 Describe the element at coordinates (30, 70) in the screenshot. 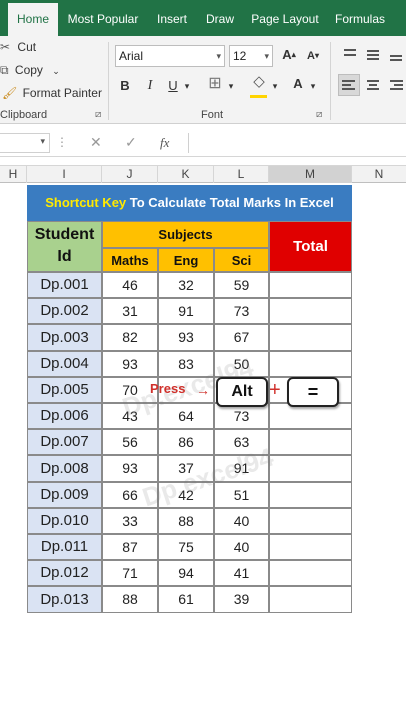

I see `copy-button: ⧉ Copy ⌄` at that location.